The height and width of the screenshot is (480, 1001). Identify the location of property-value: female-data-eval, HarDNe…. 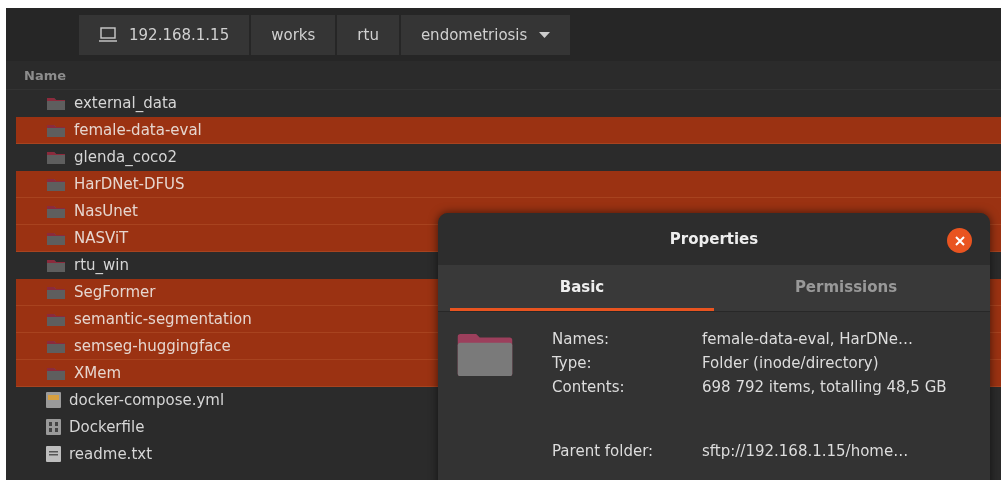
(808, 339).